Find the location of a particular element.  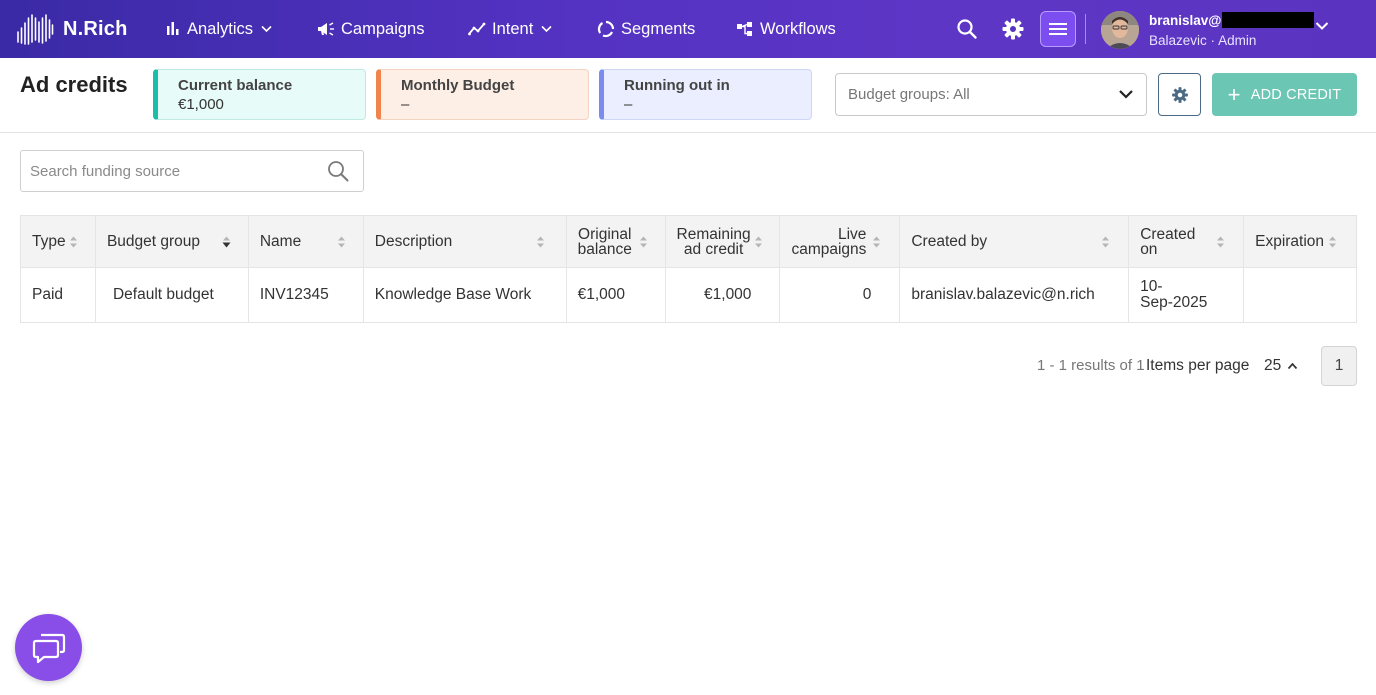

cell-remaining-credit: €1,000 is located at coordinates (723, 295).